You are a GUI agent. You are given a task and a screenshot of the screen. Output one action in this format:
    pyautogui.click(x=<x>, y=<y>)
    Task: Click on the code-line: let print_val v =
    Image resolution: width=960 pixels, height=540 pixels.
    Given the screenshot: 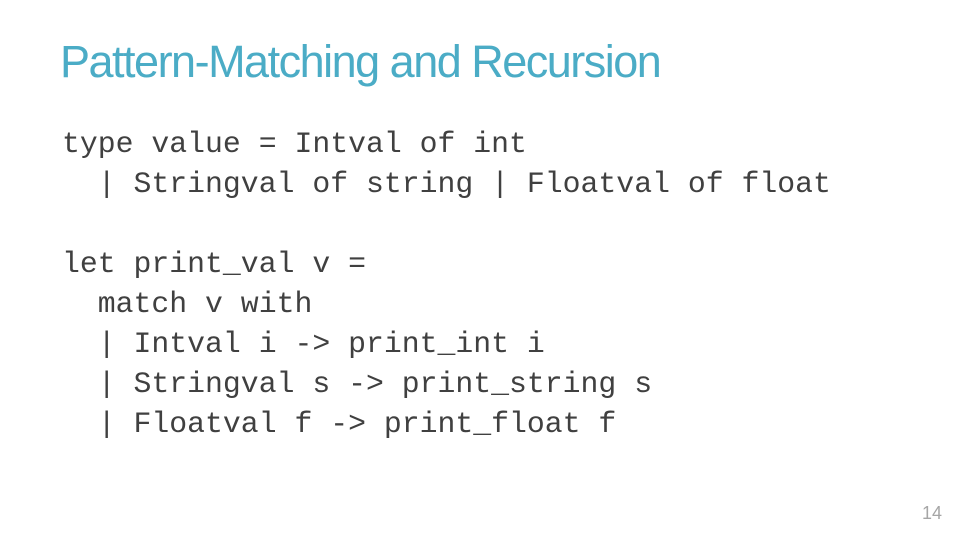 What is the action you would take?
    pyautogui.click(x=214, y=264)
    